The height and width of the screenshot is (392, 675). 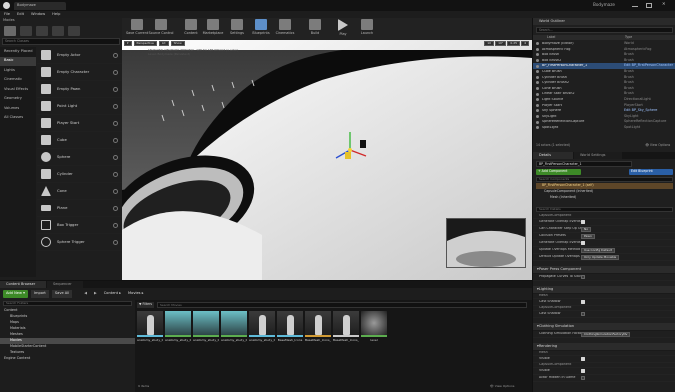 What do you see at coordinates (191, 30) in the screenshot?
I see `content-button: Content` at bounding box center [191, 30].